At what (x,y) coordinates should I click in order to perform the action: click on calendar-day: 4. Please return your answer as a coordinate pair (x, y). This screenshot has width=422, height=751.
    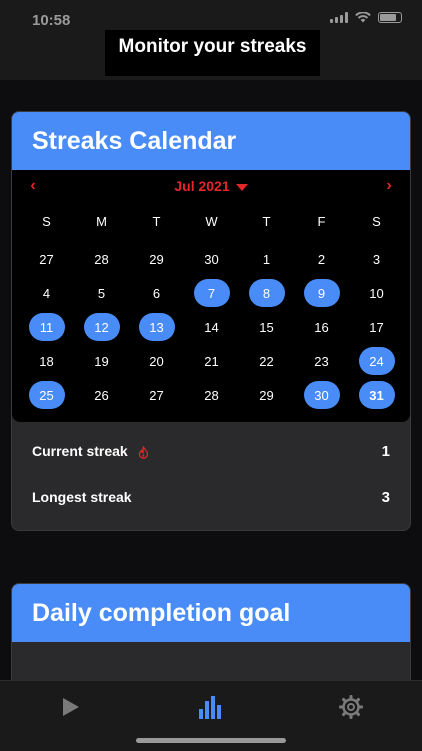
    Looking at the image, I should click on (46, 293).